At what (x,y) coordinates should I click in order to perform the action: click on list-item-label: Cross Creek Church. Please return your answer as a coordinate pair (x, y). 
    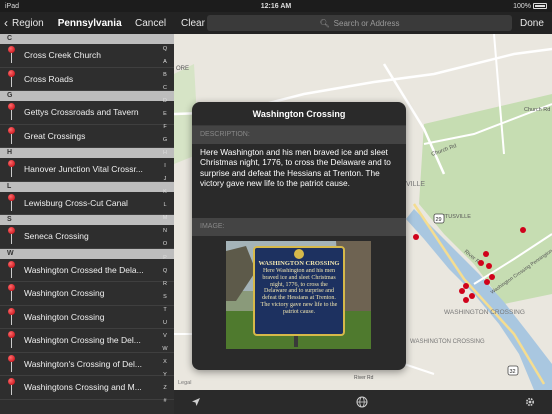
    Looking at the image, I should click on (62, 55).